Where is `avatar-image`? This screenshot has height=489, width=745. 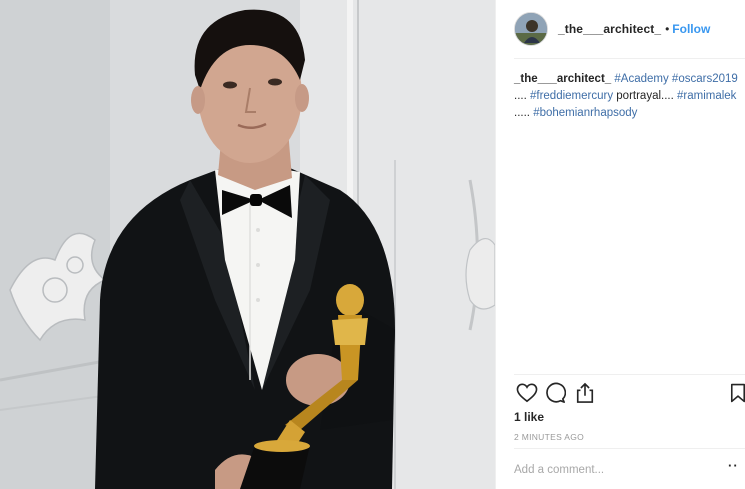 avatar-image is located at coordinates (531, 29).